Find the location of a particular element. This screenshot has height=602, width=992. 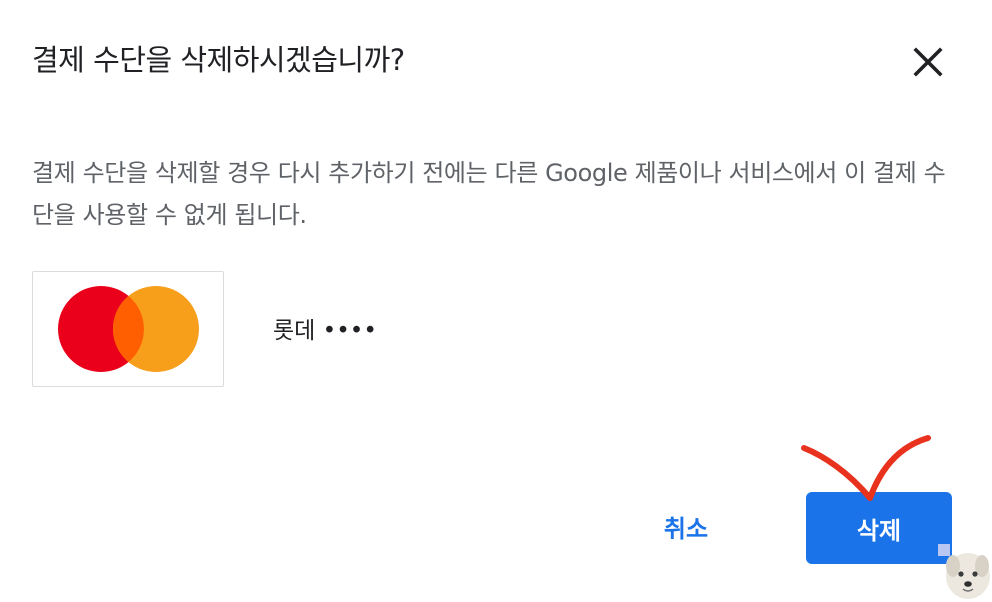

close-button is located at coordinates (928, 62).